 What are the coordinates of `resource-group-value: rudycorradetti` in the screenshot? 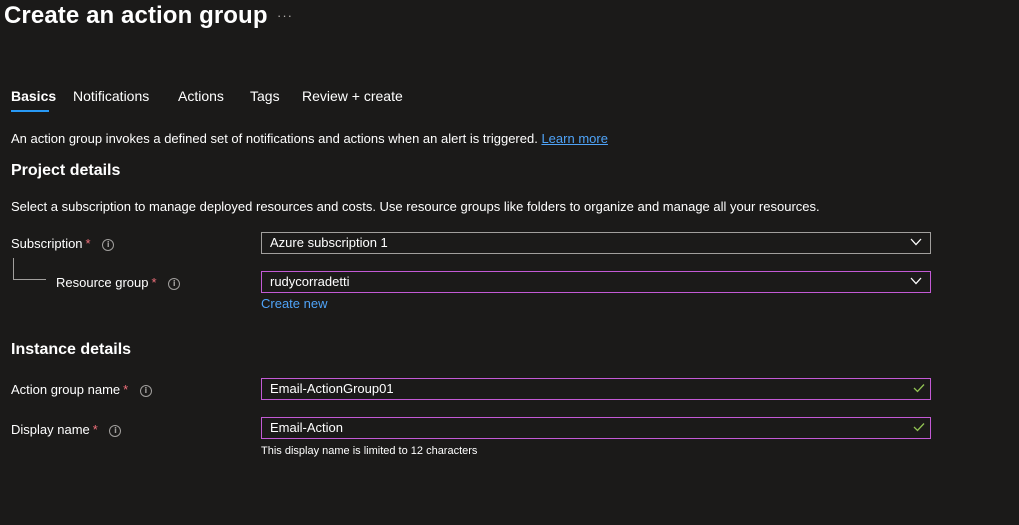 It's located at (310, 281).